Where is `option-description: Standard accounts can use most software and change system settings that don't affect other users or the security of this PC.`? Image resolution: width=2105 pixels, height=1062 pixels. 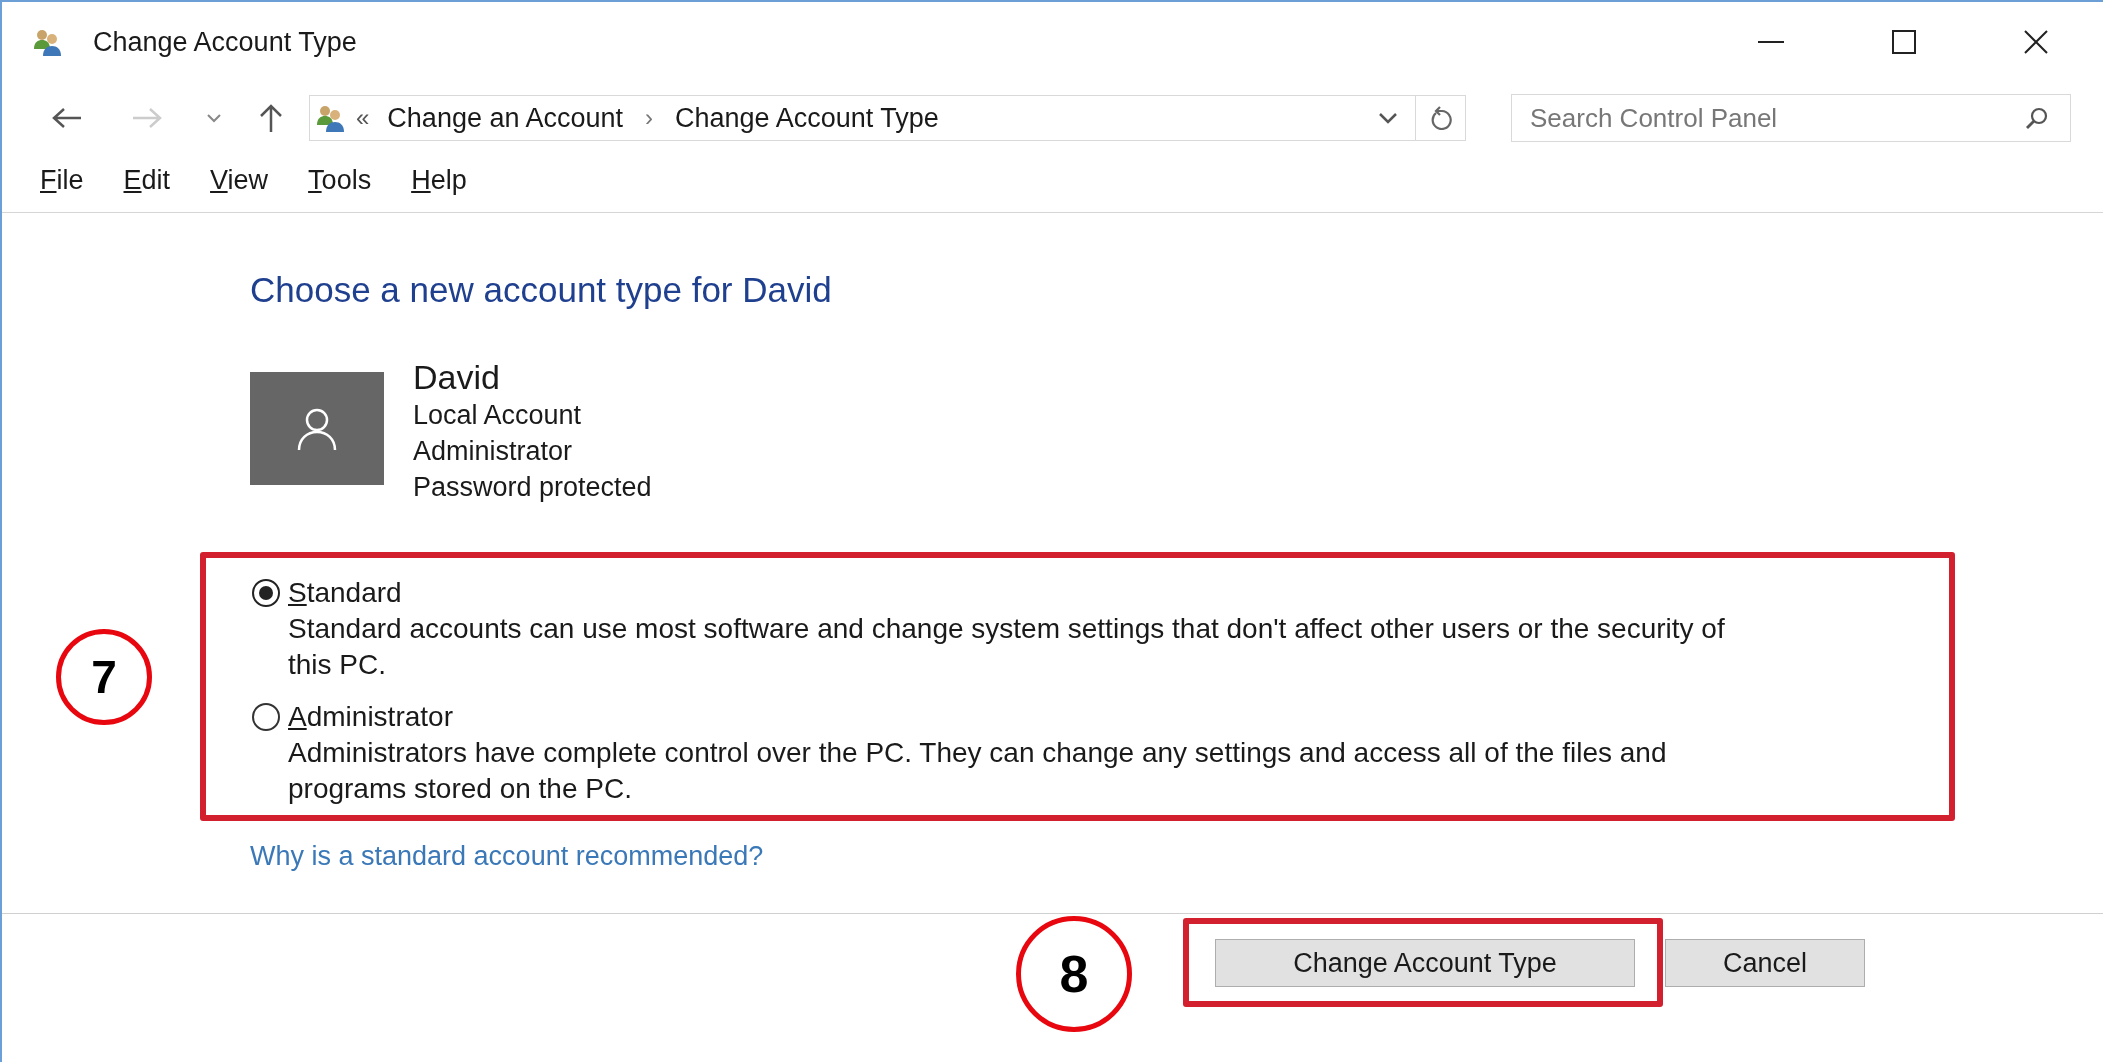 option-description: Standard accounts can use most software and change system settings that don't affect other users or the security of this PC. is located at coordinates (1007, 647).